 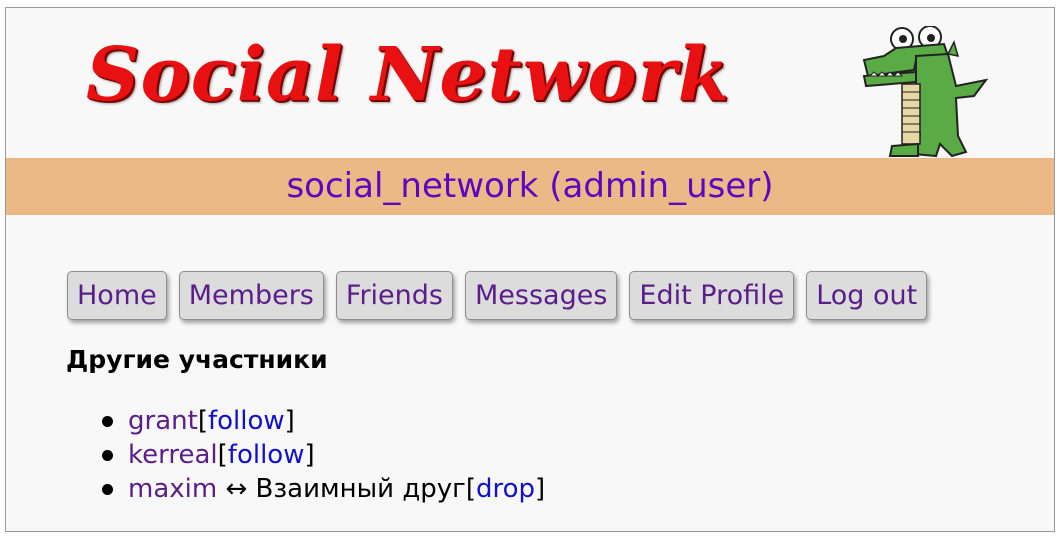 I want to click on nav-edit-profile-button: Edit Profile, so click(x=712, y=295).